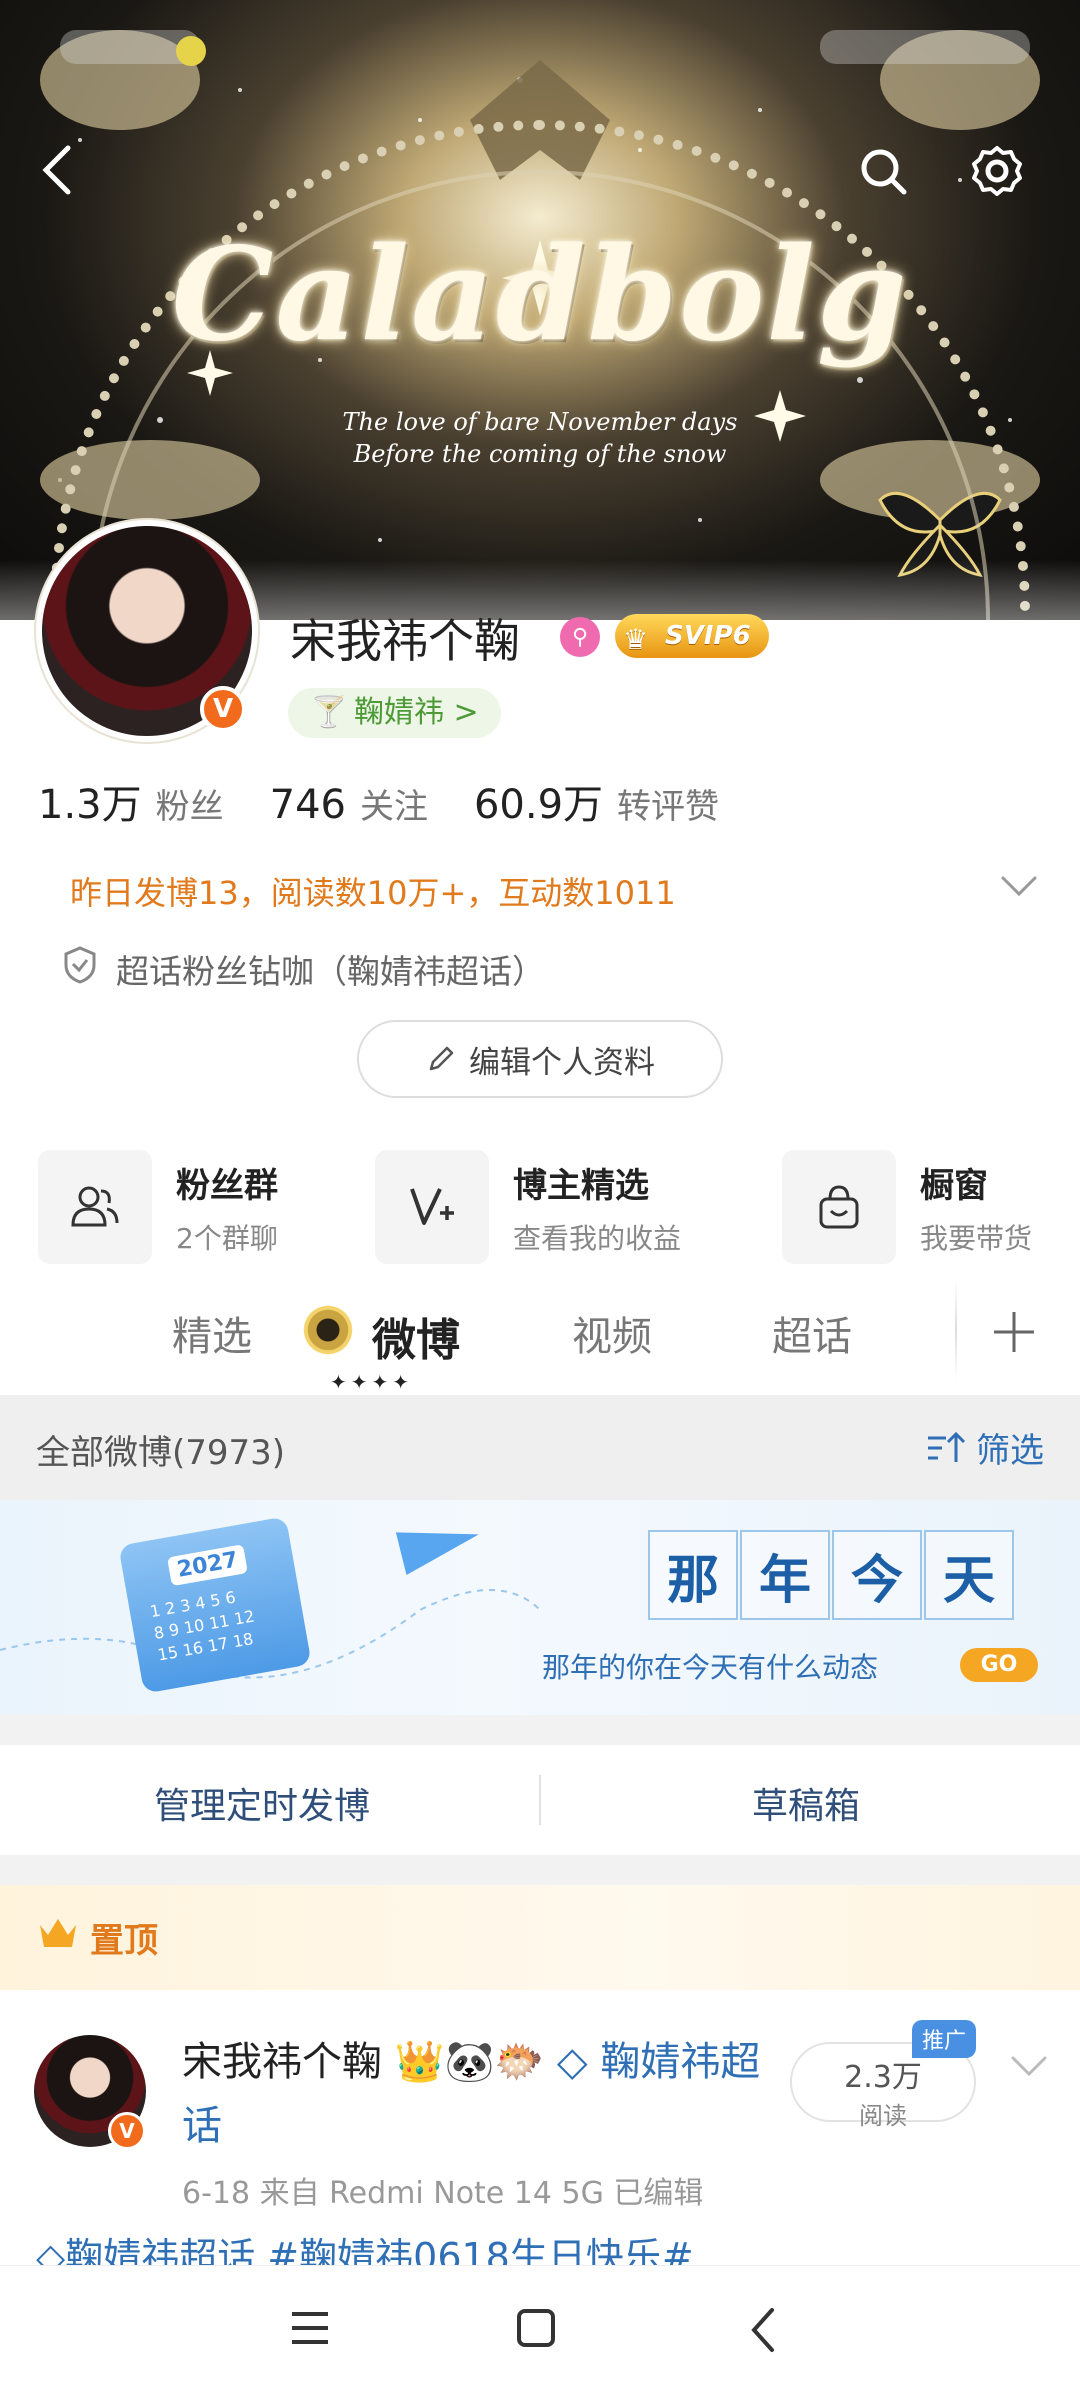  Describe the element at coordinates (806, 1803) in the screenshot. I see `drafts-button: 草稿箱` at that location.